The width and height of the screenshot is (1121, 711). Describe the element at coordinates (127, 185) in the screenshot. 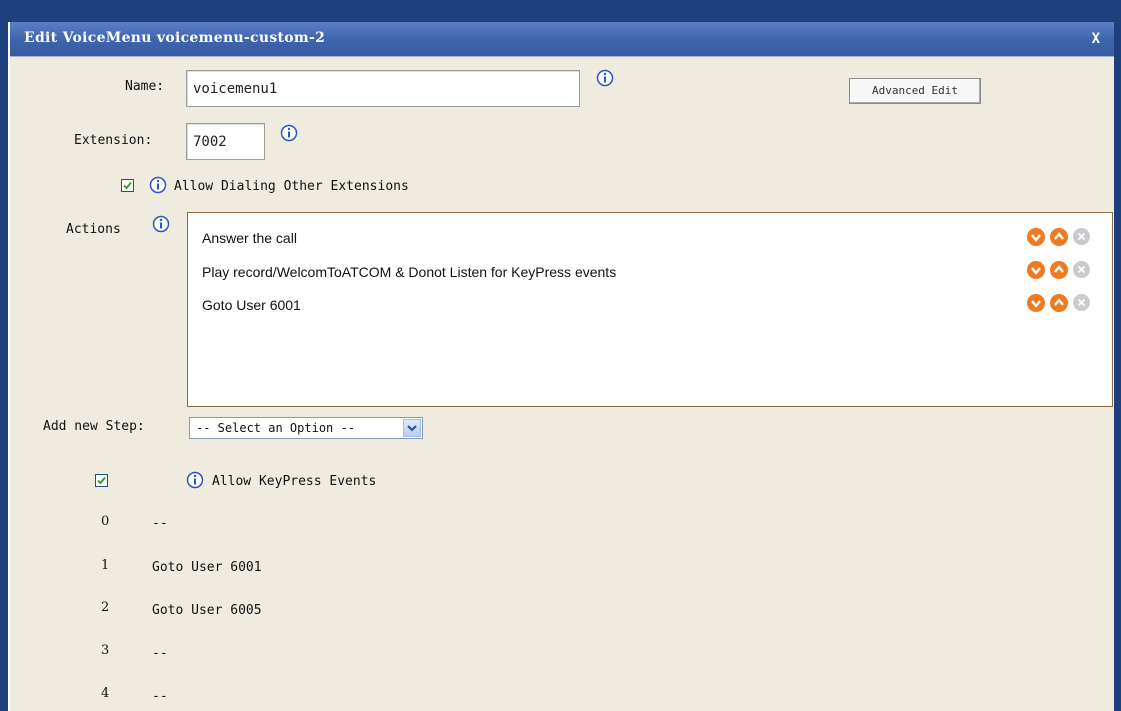

I see `allow-dialing-checkbox` at that location.